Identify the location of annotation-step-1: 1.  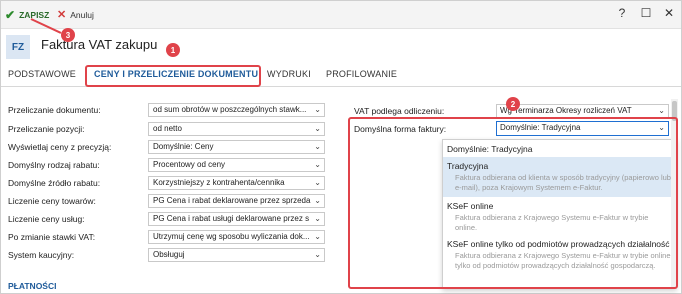
(173, 50).